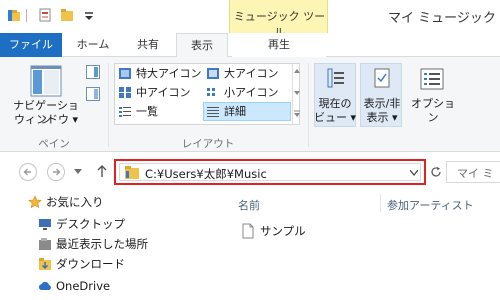 The width and height of the screenshot is (500, 300). What do you see at coordinates (430, 205) in the screenshot?
I see `column-header-artist: 参加アーティスト` at bounding box center [430, 205].